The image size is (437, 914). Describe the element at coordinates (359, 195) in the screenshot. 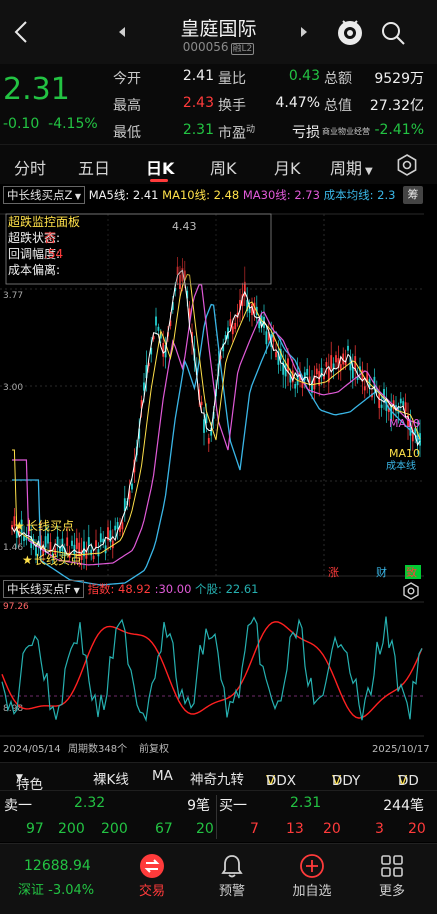

I see `cost-line-legend: 成本均线: 2.3` at that location.